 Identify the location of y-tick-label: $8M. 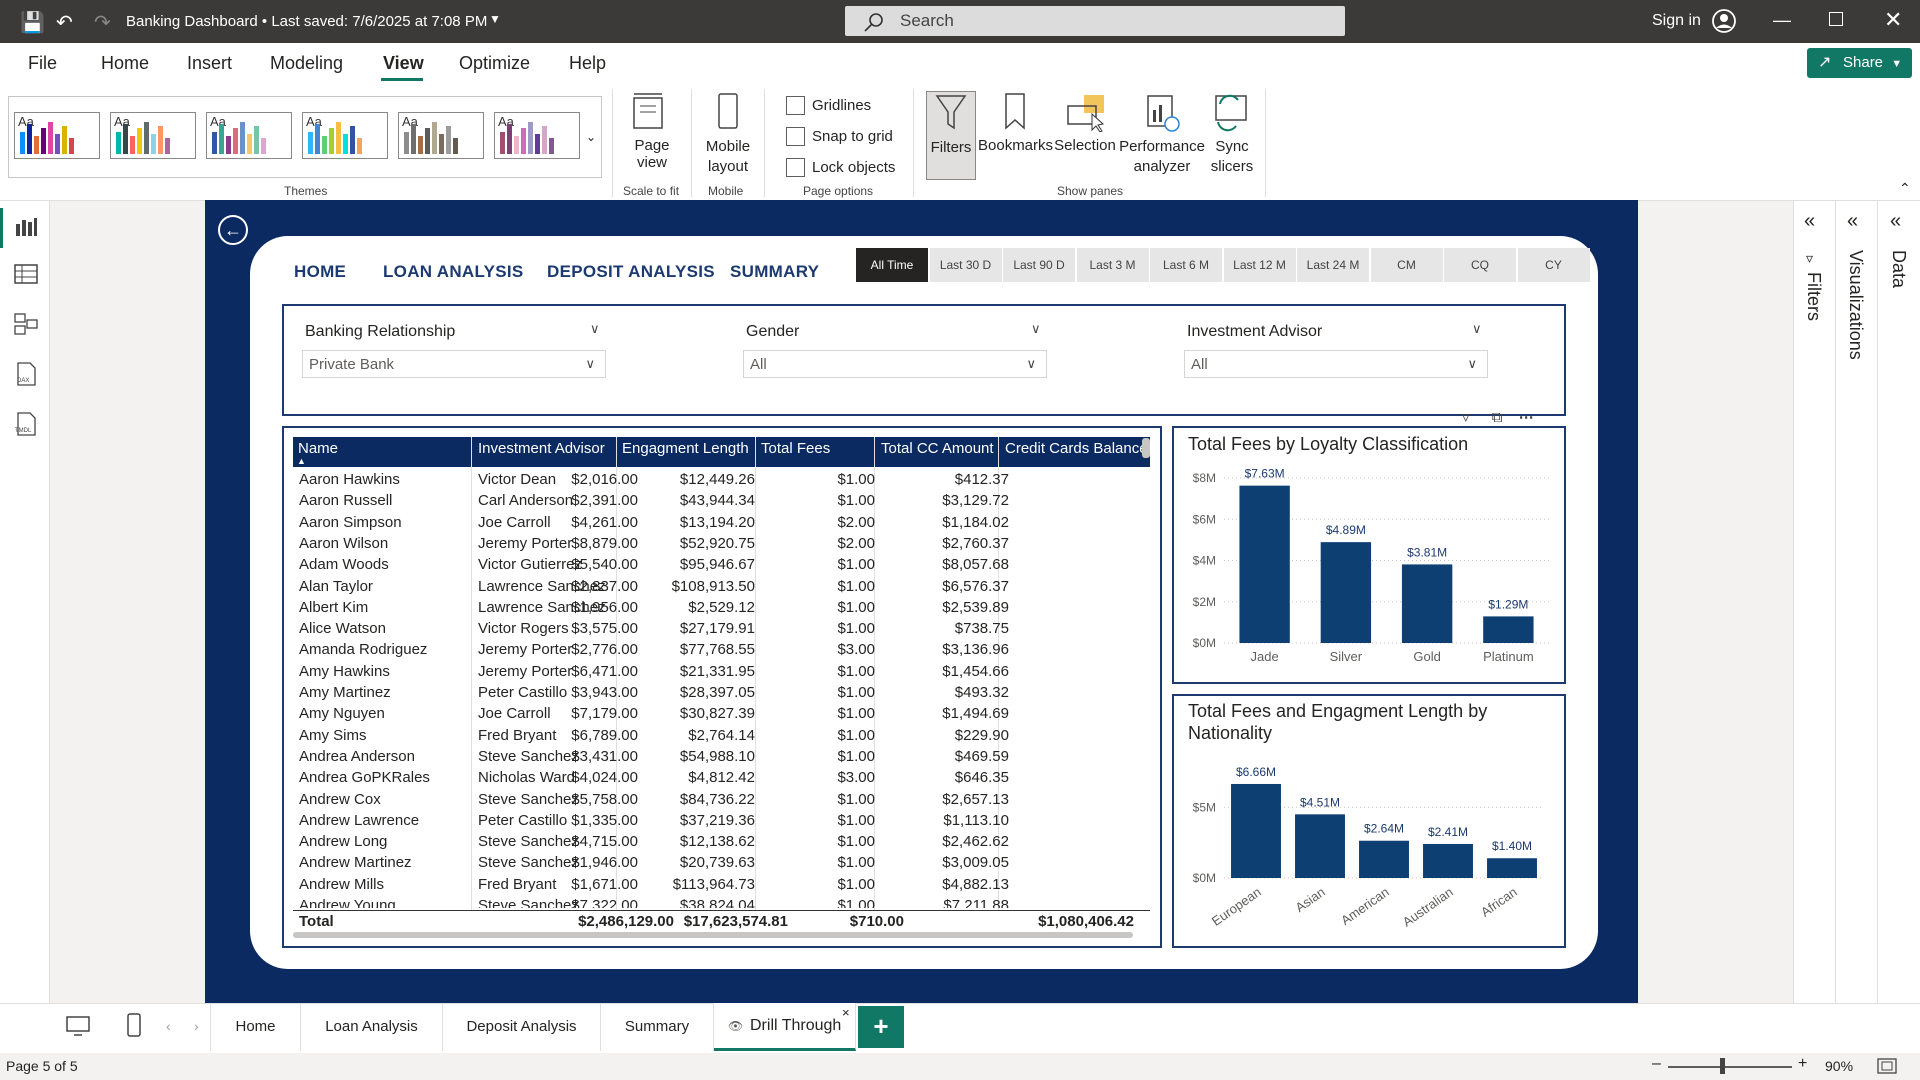
(1204, 478).